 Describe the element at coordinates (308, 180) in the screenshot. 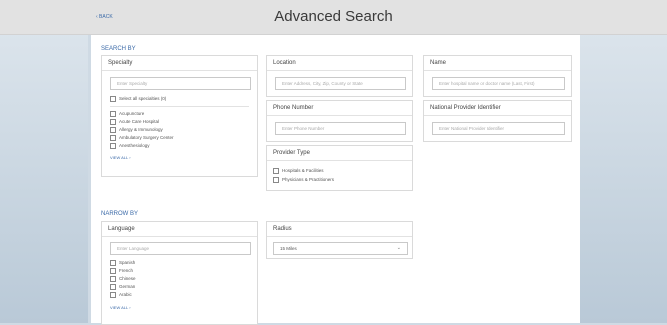

I see `option-label: Physicians & Practitioners` at that location.